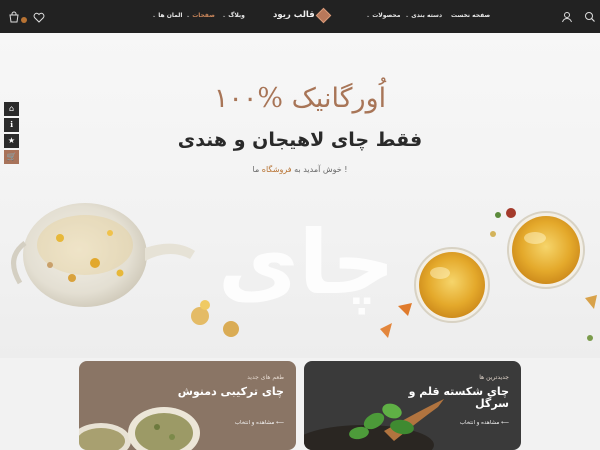 Image resolution: width=600 pixels, height=450 pixels. What do you see at coordinates (277, 169) in the screenshot?
I see `store-link: فروشگاه` at bounding box center [277, 169].